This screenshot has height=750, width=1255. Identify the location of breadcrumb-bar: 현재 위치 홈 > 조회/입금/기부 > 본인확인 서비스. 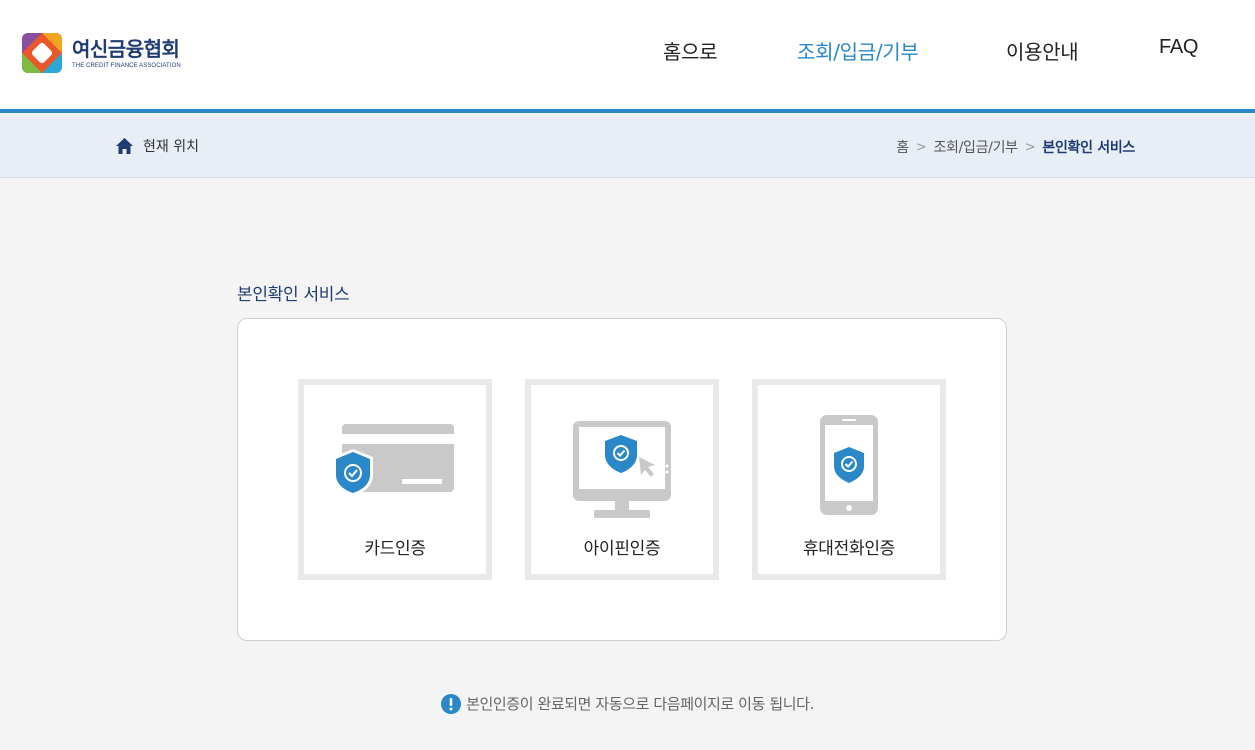
(627, 147).